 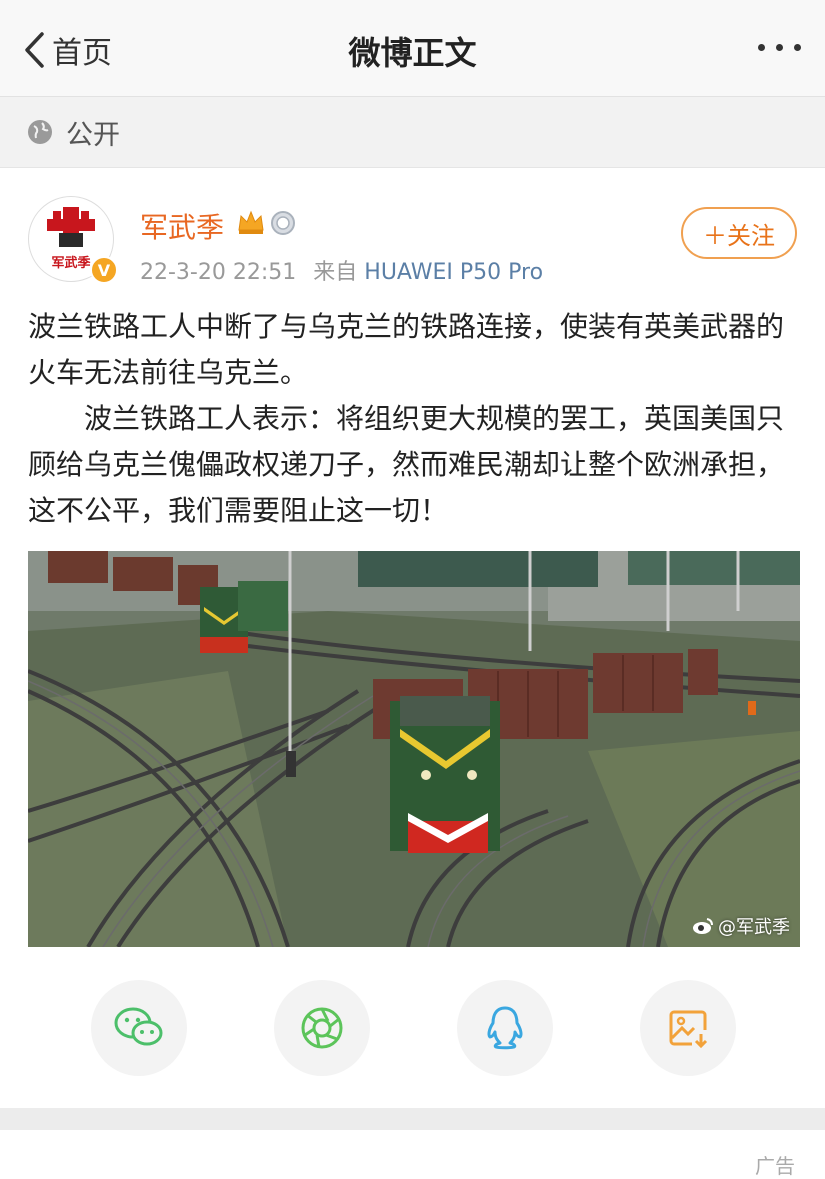 I want to click on share-moments-button, so click(x=322, y=1028).